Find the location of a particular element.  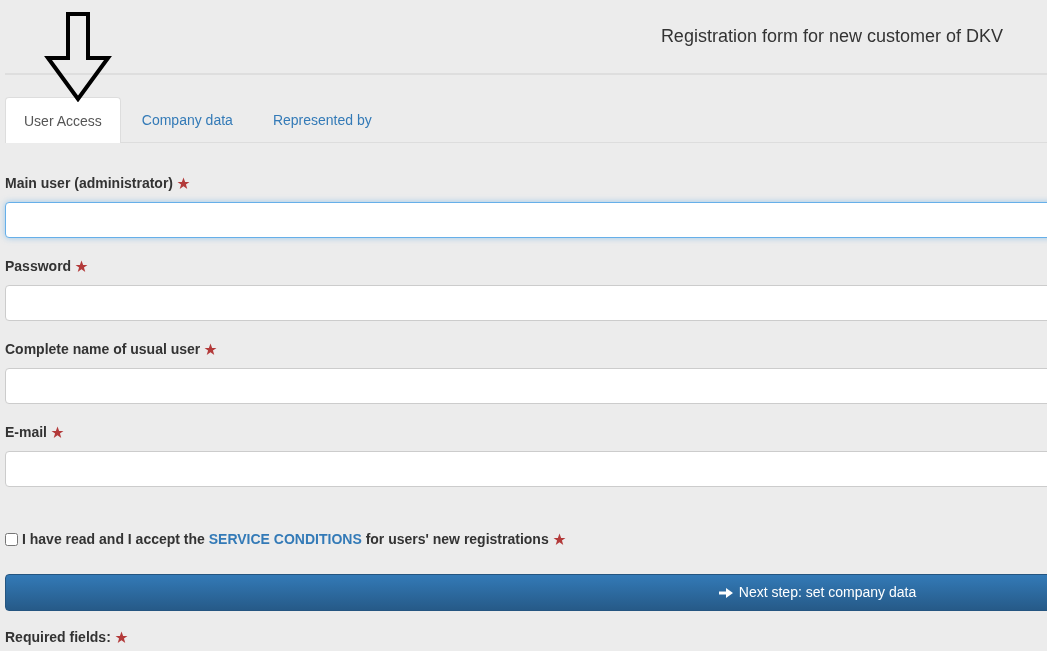

consent-text: I have read and I accept the SERVICE CONDITIONS for users' new registrations is located at coordinates (285, 539).